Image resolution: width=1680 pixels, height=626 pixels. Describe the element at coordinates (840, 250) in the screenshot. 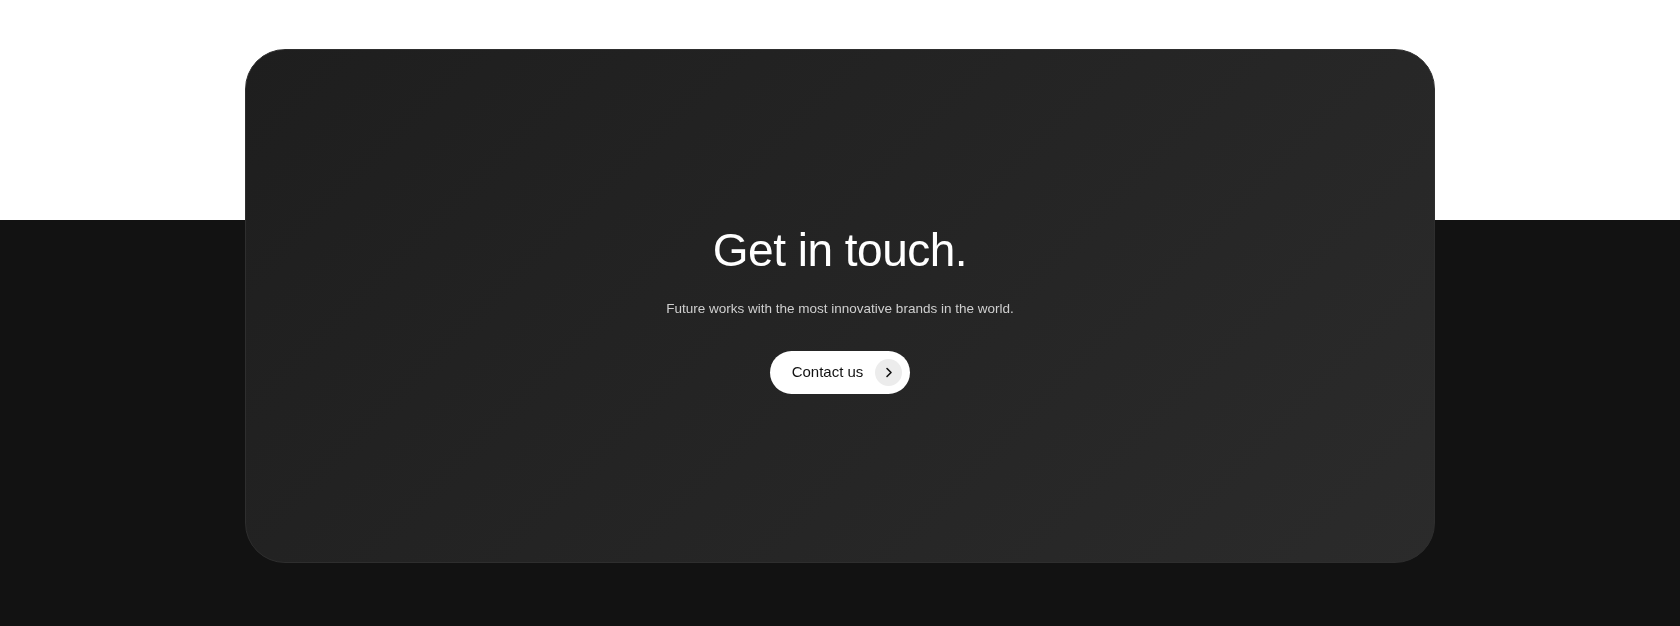

I see `section-title: Get in touch.` at that location.